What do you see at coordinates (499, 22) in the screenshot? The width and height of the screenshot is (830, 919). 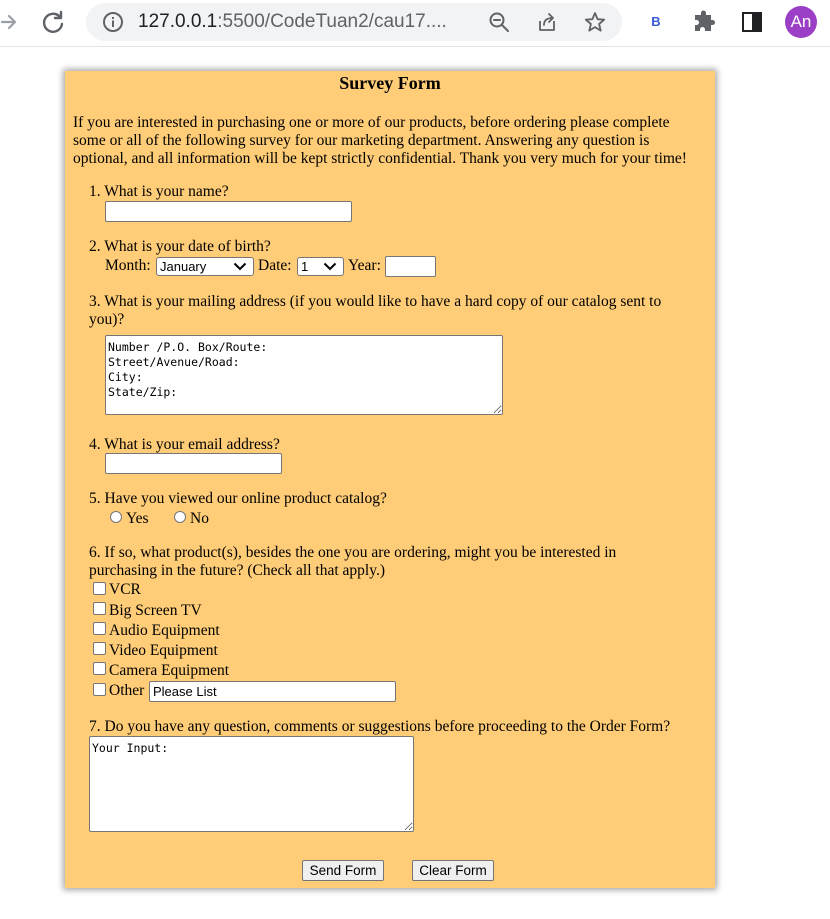 I see `zoom-out-icon` at bounding box center [499, 22].